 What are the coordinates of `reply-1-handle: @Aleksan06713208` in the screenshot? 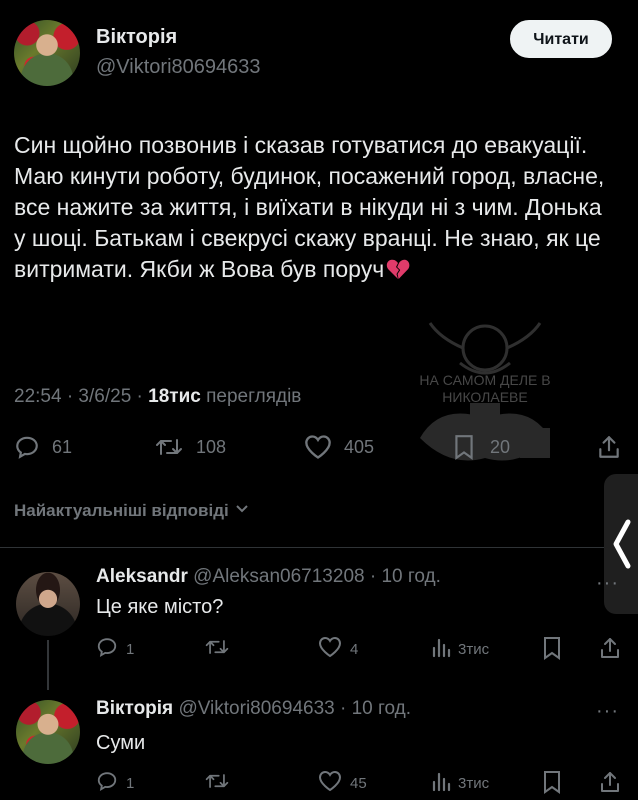 It's located at (278, 576).